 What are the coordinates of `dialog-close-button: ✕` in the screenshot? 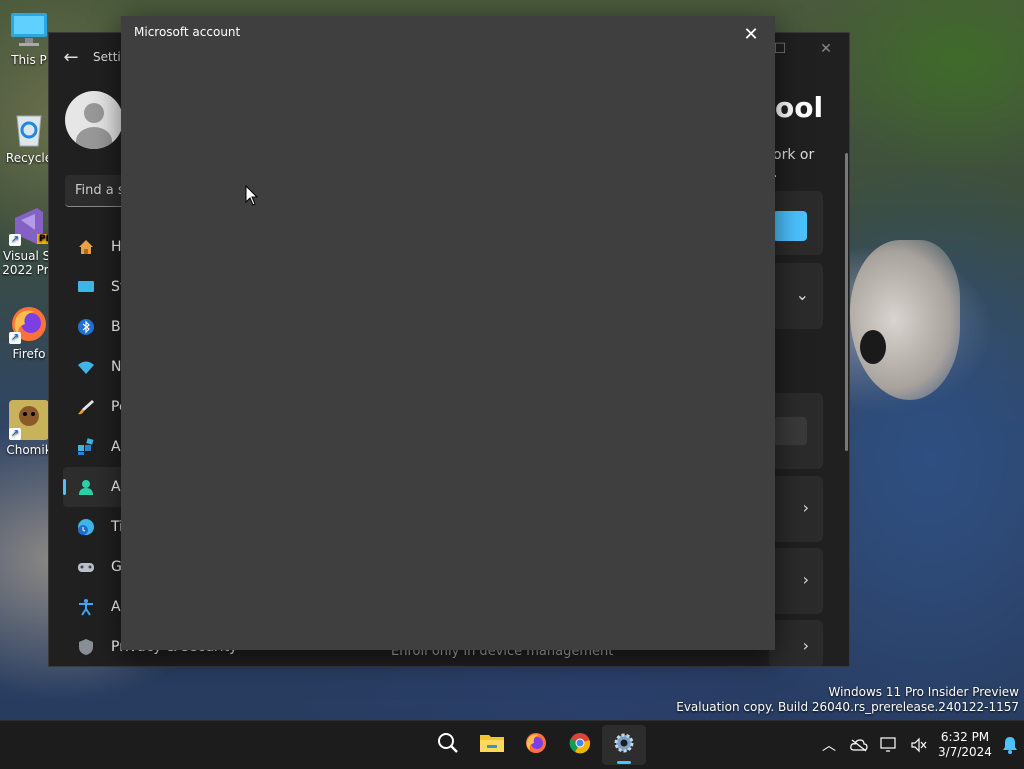 It's located at (751, 34).